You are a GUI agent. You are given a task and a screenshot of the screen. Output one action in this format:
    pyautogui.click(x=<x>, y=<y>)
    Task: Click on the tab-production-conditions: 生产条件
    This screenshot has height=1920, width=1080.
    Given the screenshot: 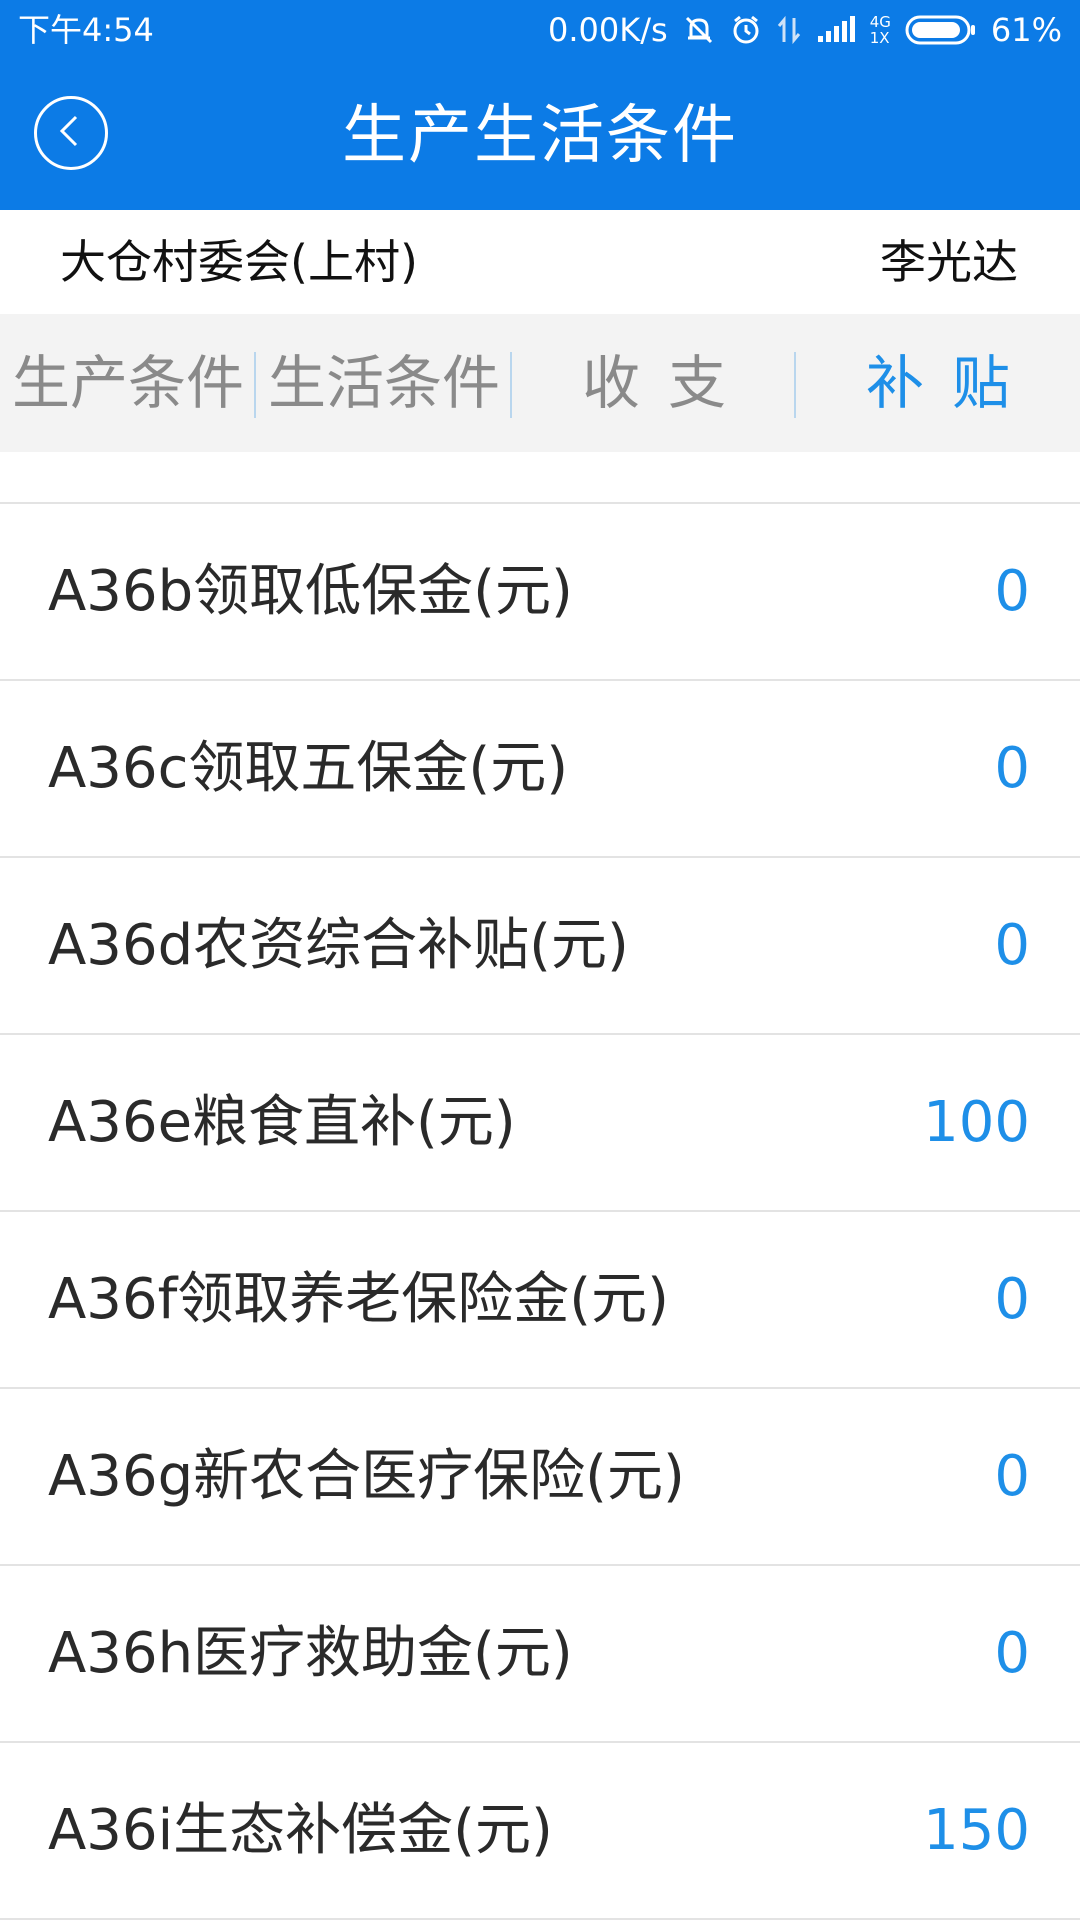 What is the action you would take?
    pyautogui.click(x=128, y=383)
    